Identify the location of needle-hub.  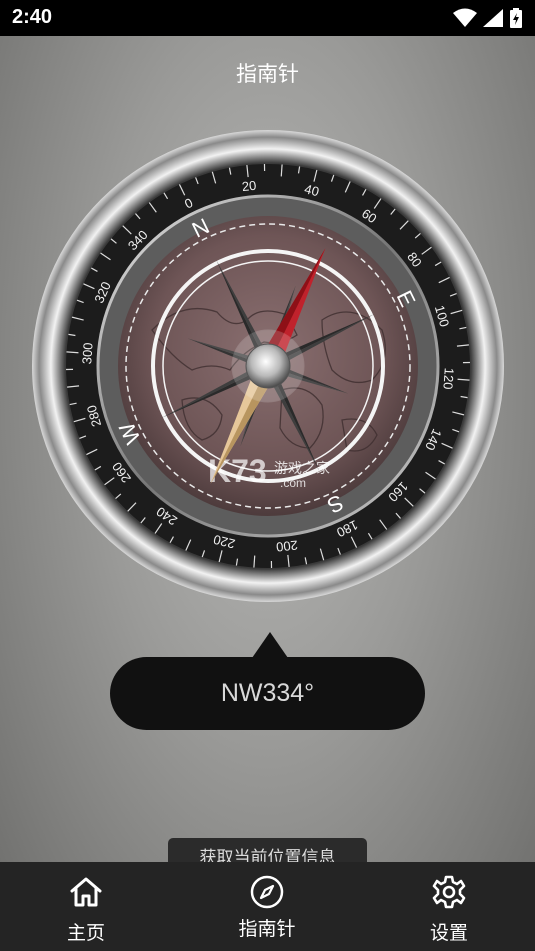
(268, 366).